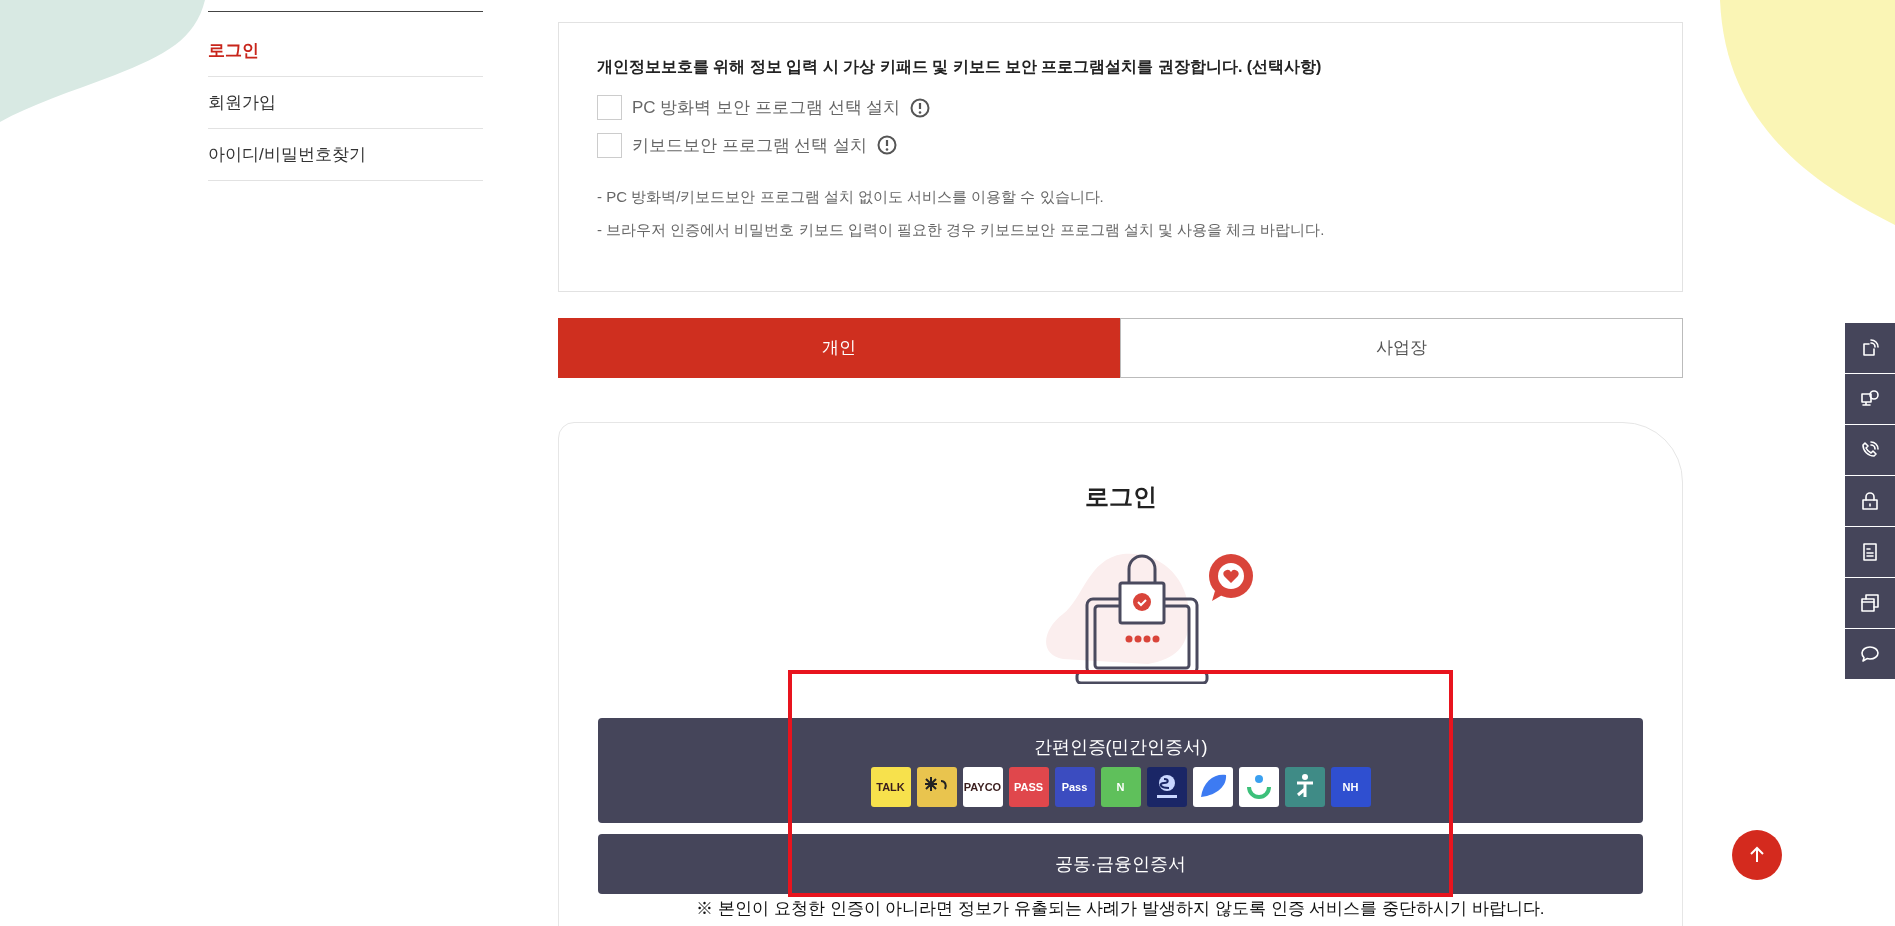 This screenshot has width=1895, height=926. Describe the element at coordinates (766, 108) in the screenshot. I see `option-label: PC 방화벽 보안 프로그램 선택 설치` at that location.